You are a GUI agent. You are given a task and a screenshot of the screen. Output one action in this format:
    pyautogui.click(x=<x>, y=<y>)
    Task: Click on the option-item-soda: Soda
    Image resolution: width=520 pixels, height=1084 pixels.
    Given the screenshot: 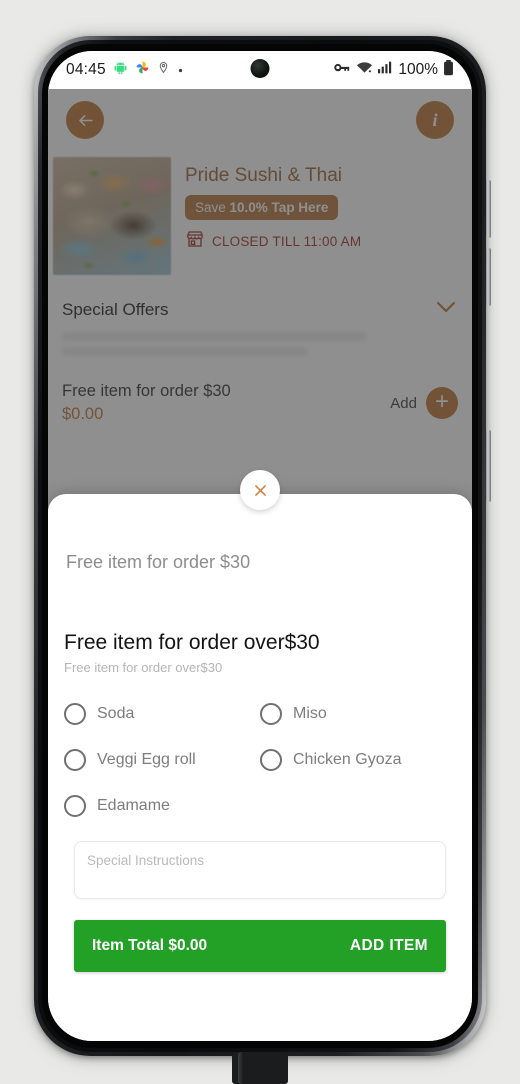 What is the action you would take?
    pyautogui.click(x=162, y=714)
    